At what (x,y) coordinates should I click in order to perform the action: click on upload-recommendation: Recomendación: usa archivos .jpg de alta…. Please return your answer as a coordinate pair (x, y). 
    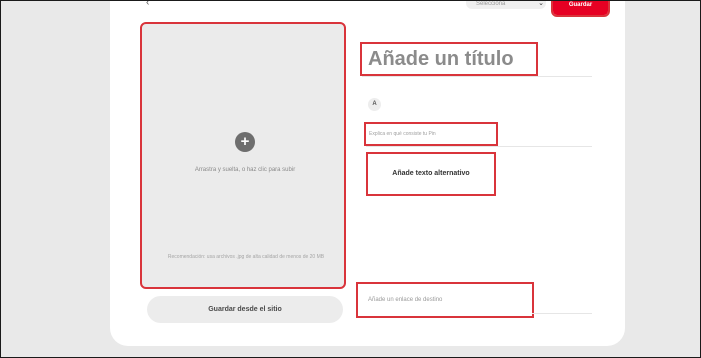
    Looking at the image, I should click on (246, 257).